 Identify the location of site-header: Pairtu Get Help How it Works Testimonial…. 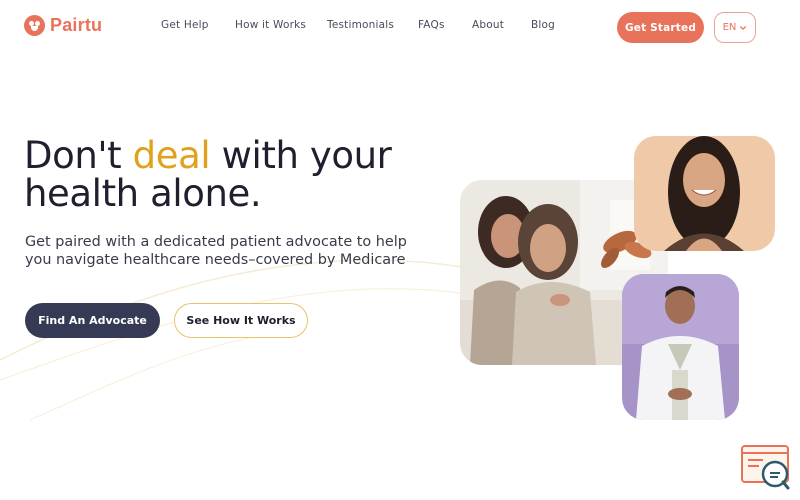
(400, 27).